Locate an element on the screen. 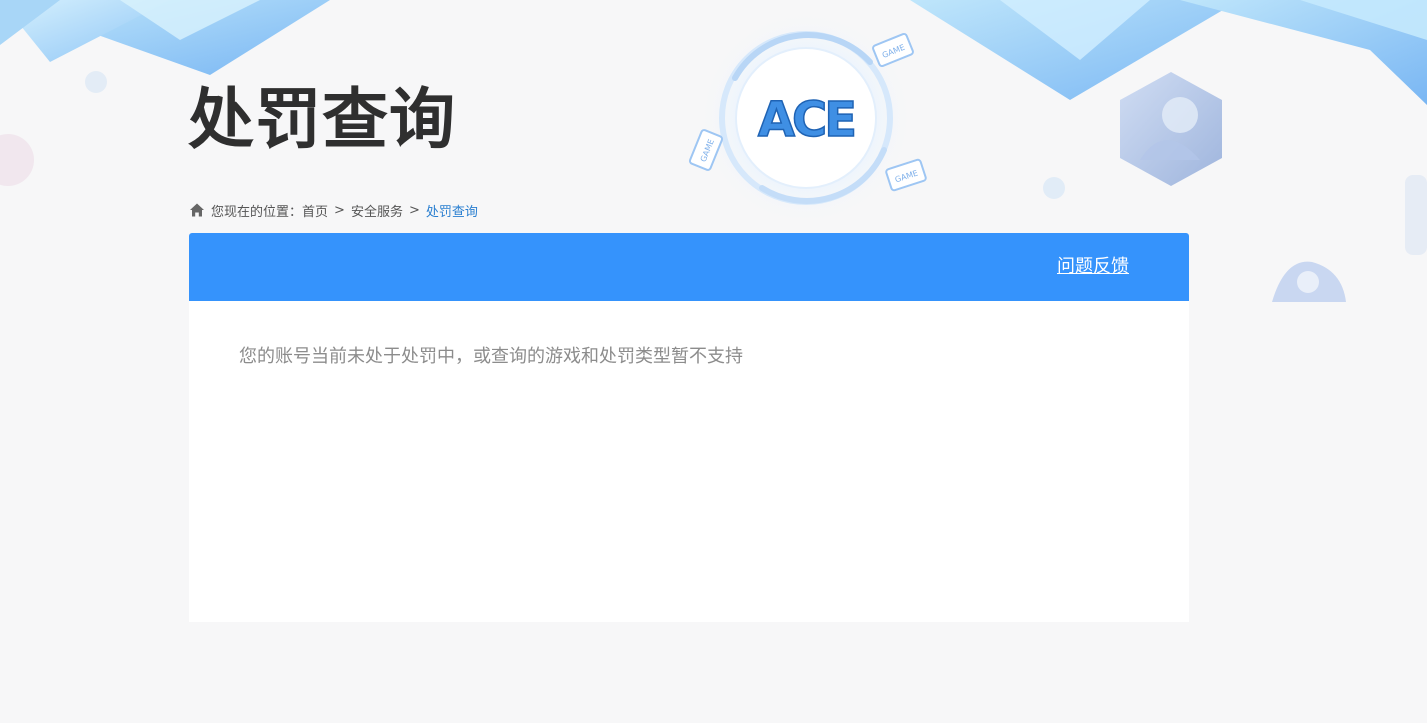  breadcrumb-item-security-service: 安全服务 is located at coordinates (377, 210).